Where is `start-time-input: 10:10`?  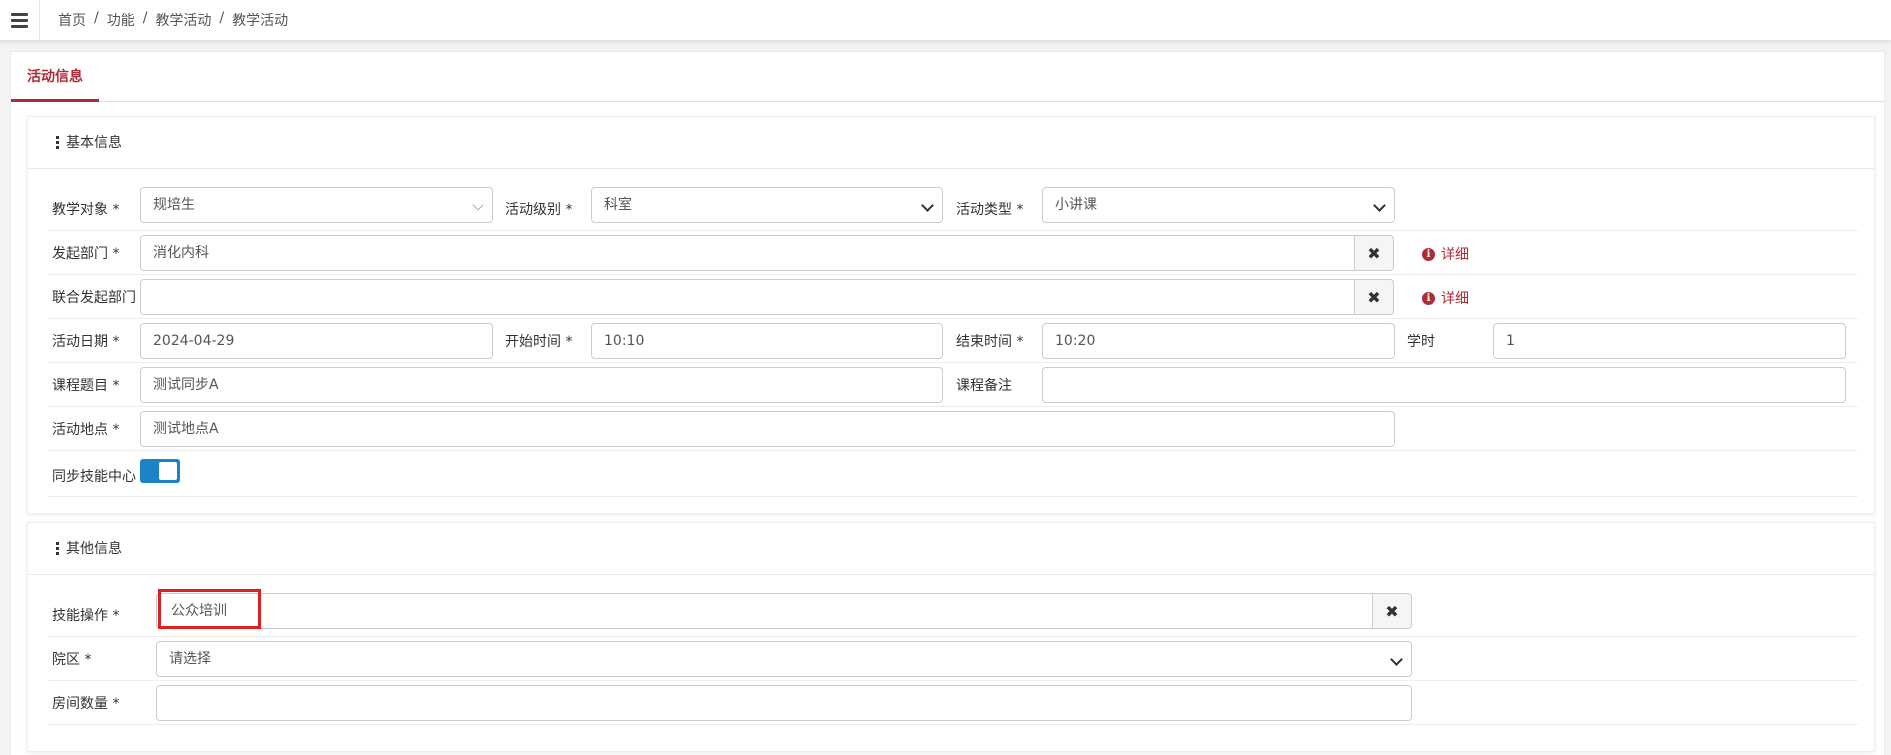
start-time-input: 10:10 is located at coordinates (767, 341).